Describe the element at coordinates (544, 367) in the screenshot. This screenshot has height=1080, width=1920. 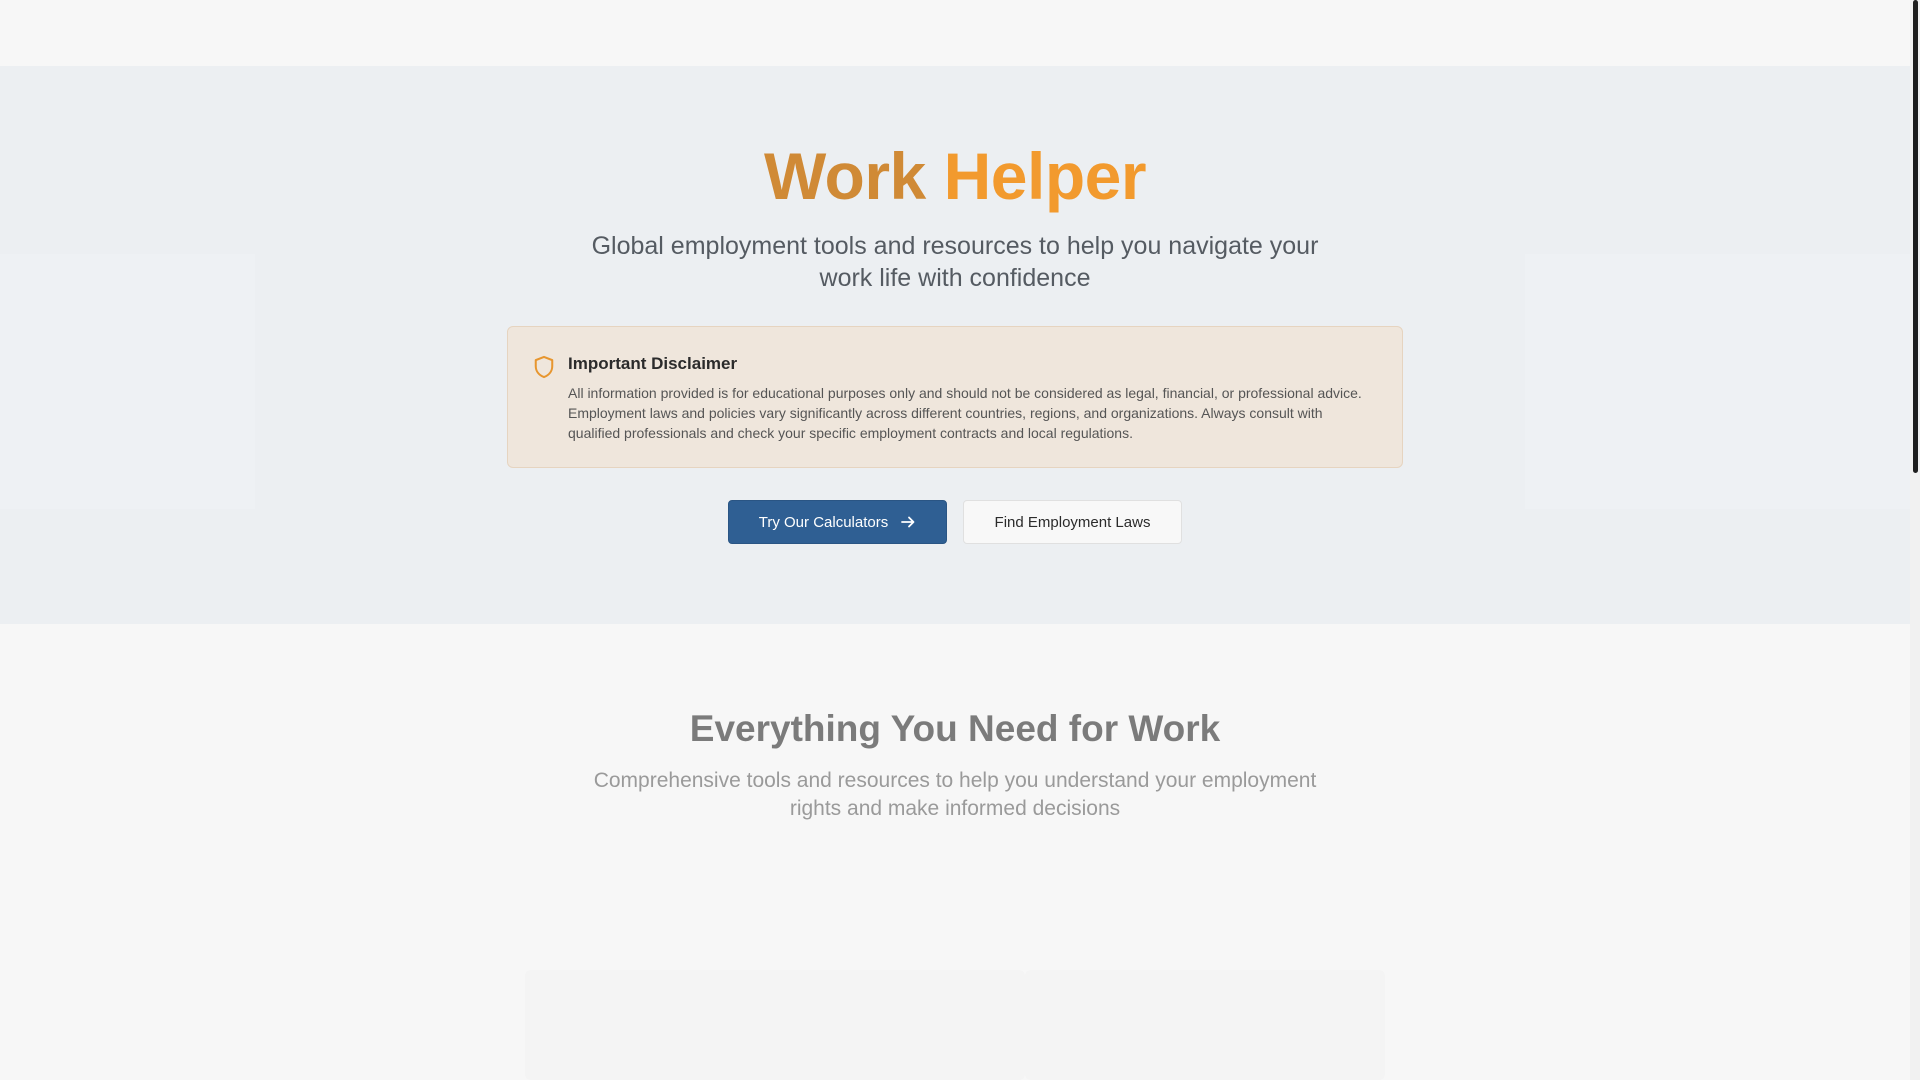
I see `shield-icon` at that location.